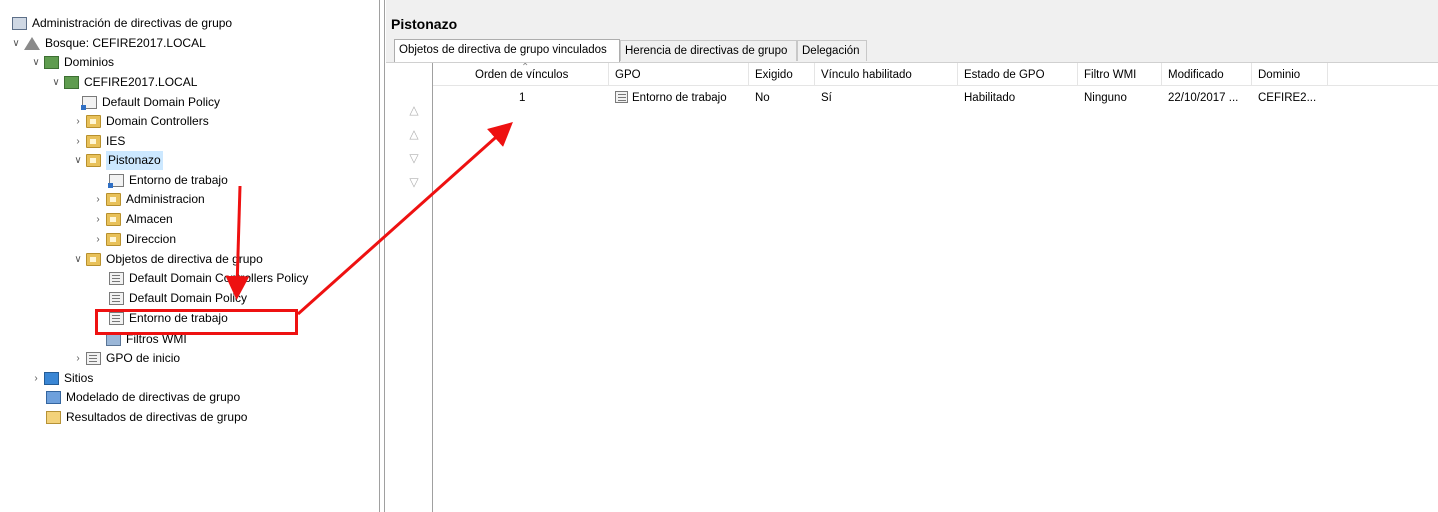  What do you see at coordinates (424, 24) in the screenshot?
I see `page-title: Pistonazo` at bounding box center [424, 24].